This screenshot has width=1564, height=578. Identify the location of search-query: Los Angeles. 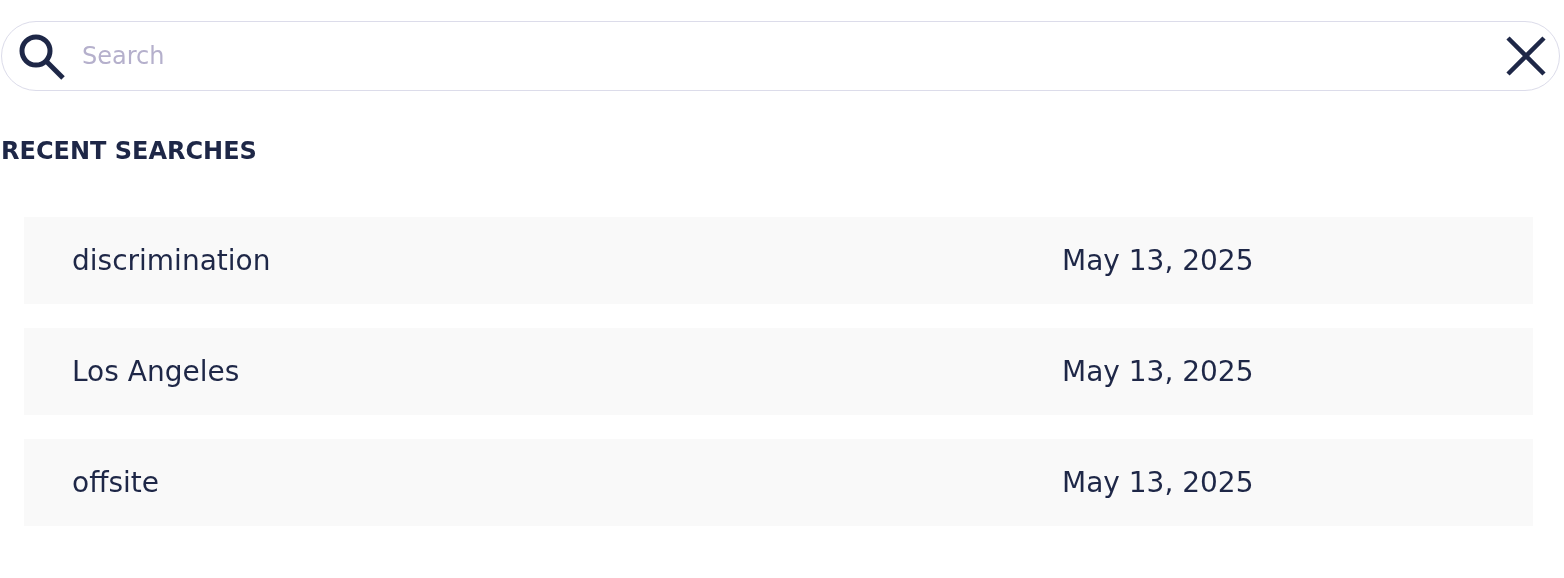
(156, 371).